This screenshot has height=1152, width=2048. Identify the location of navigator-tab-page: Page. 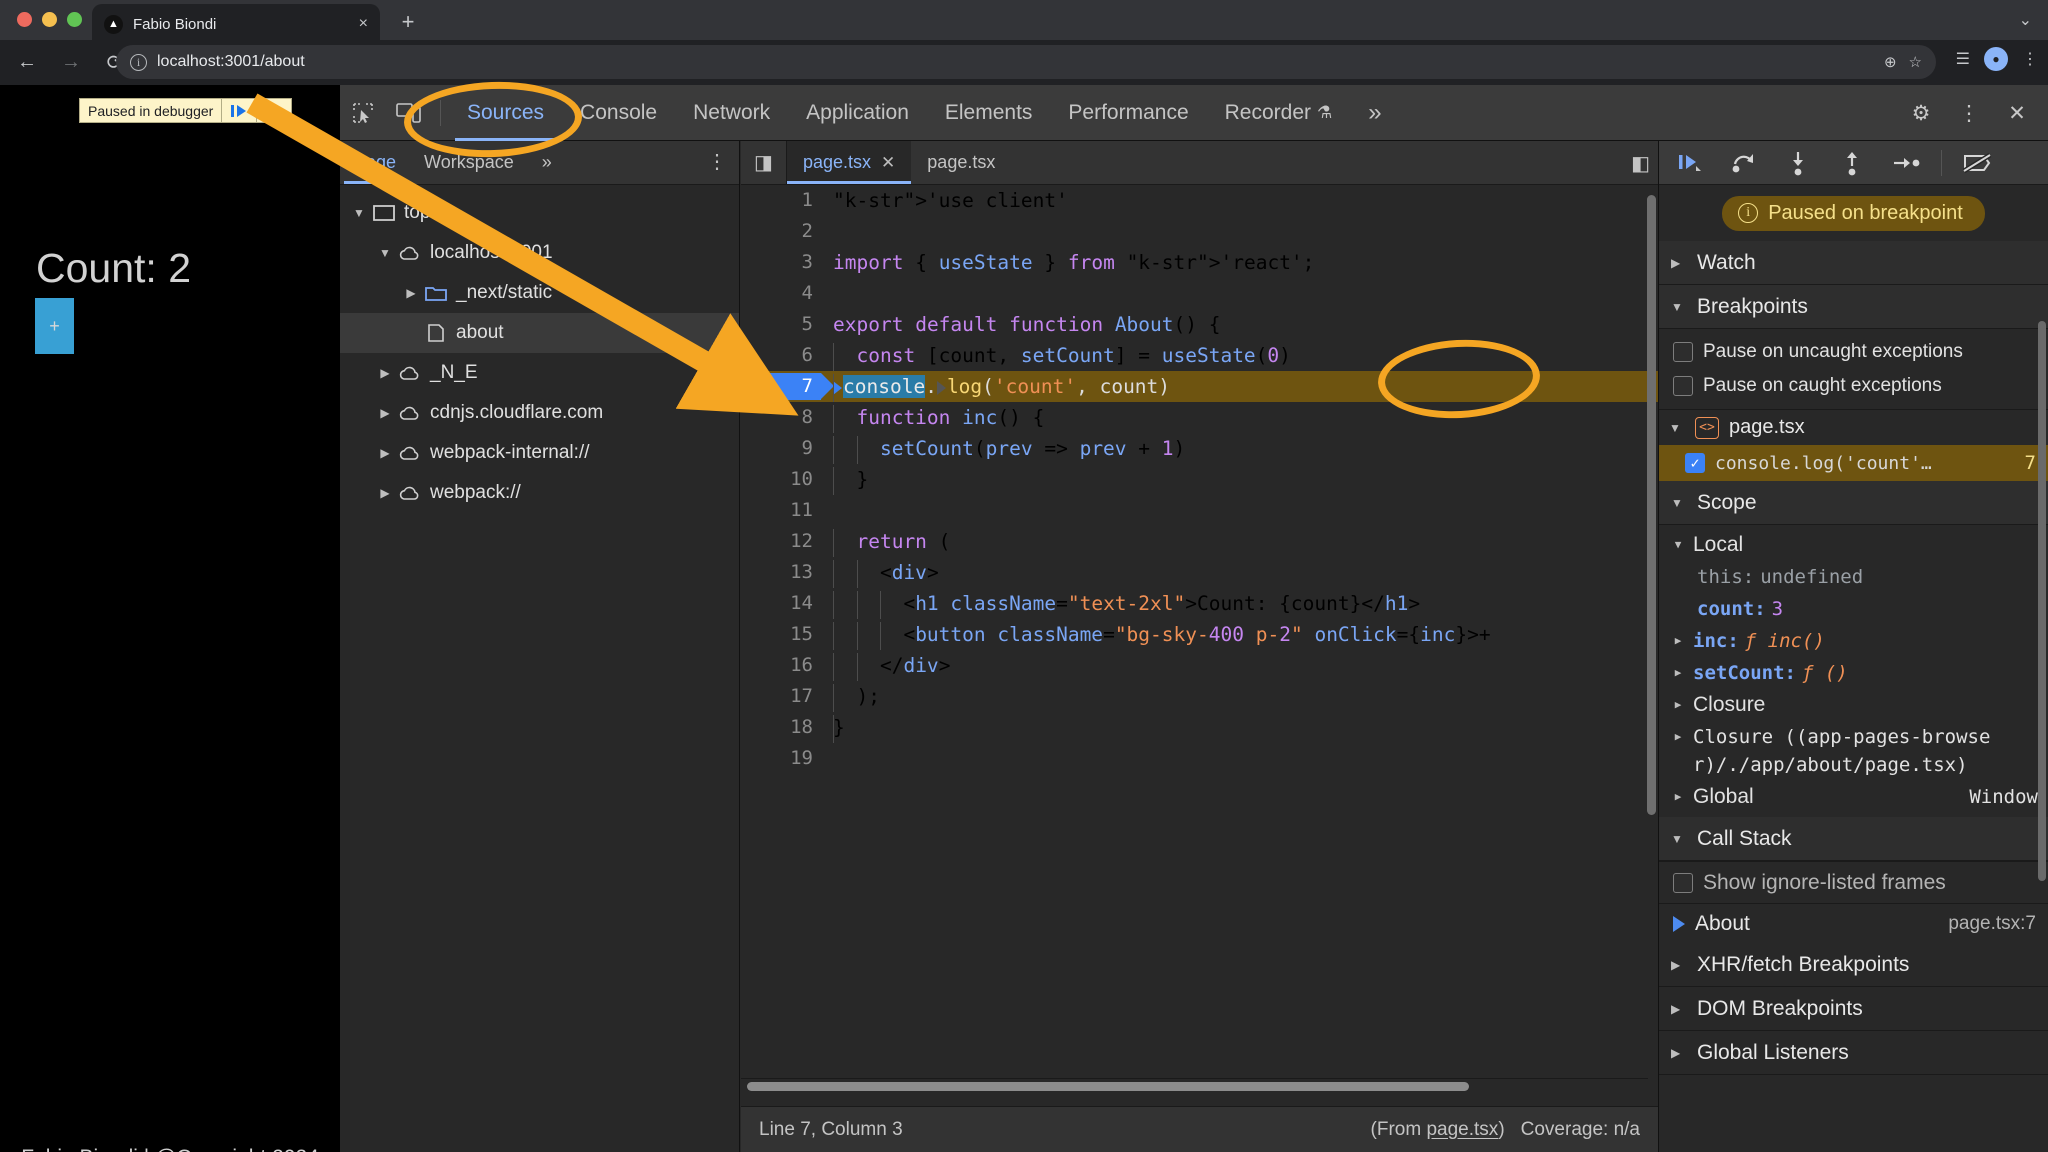
(375, 162).